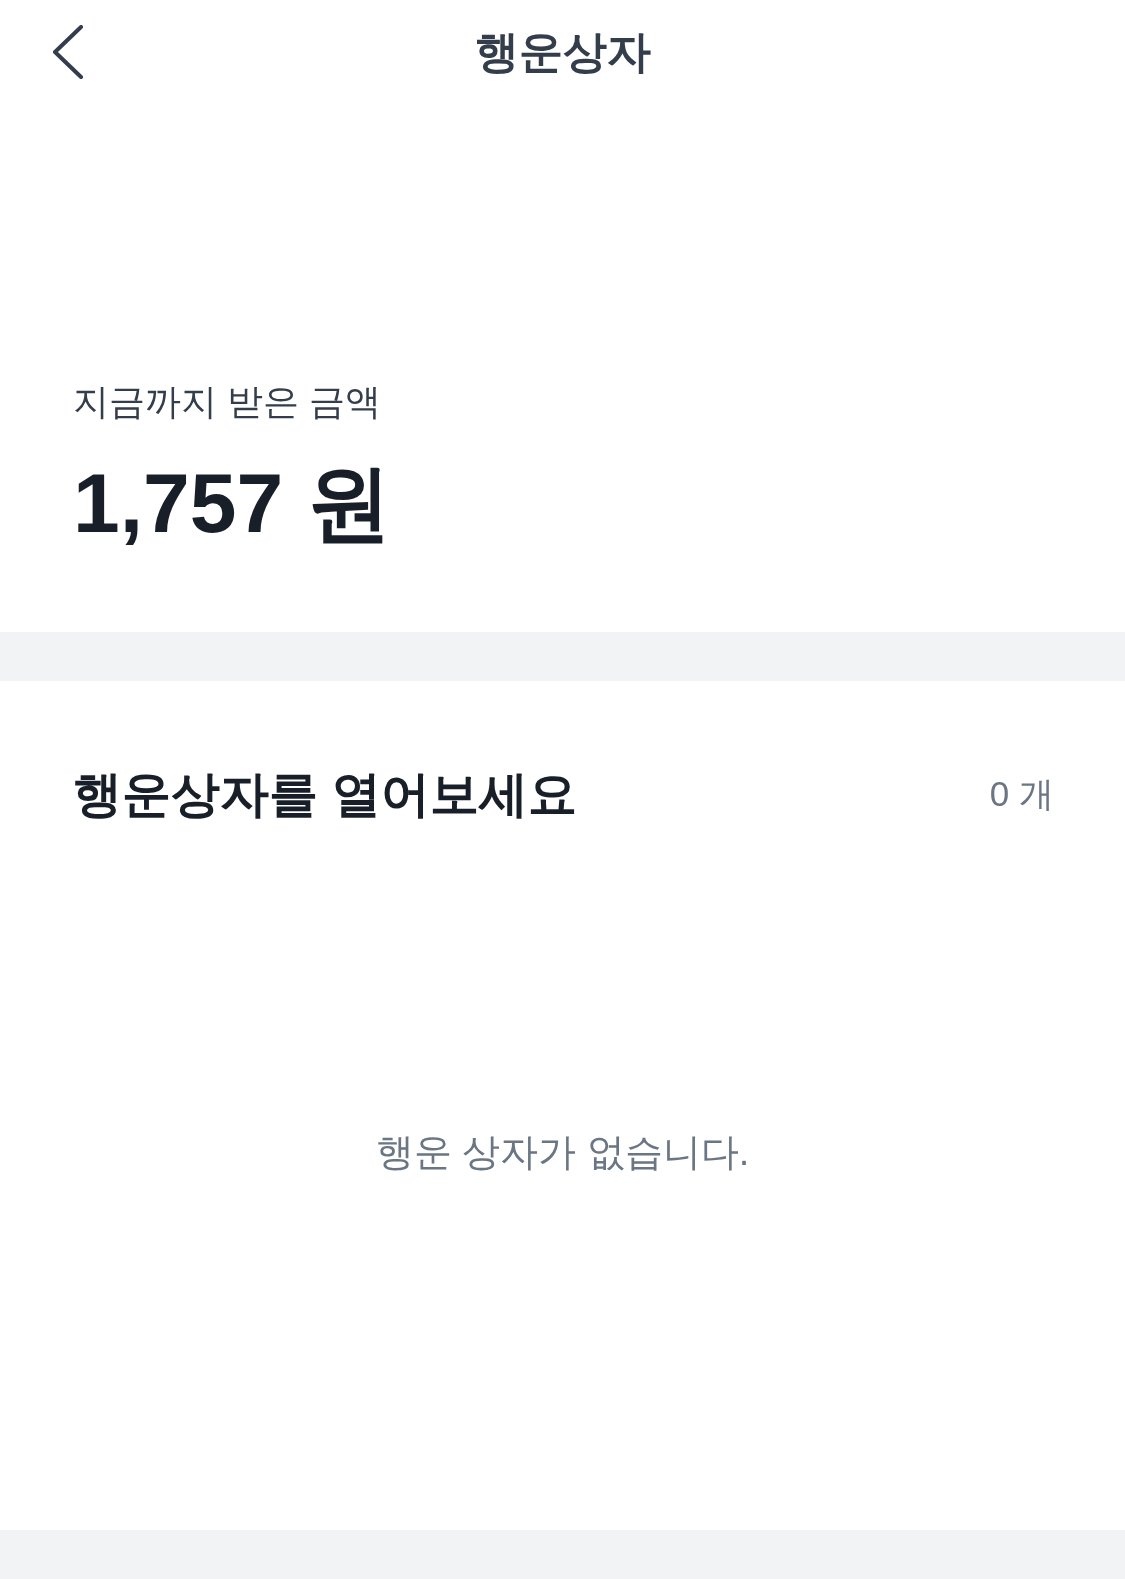  I want to click on total-received-label: 지금까지 받은 금액, so click(227, 402).